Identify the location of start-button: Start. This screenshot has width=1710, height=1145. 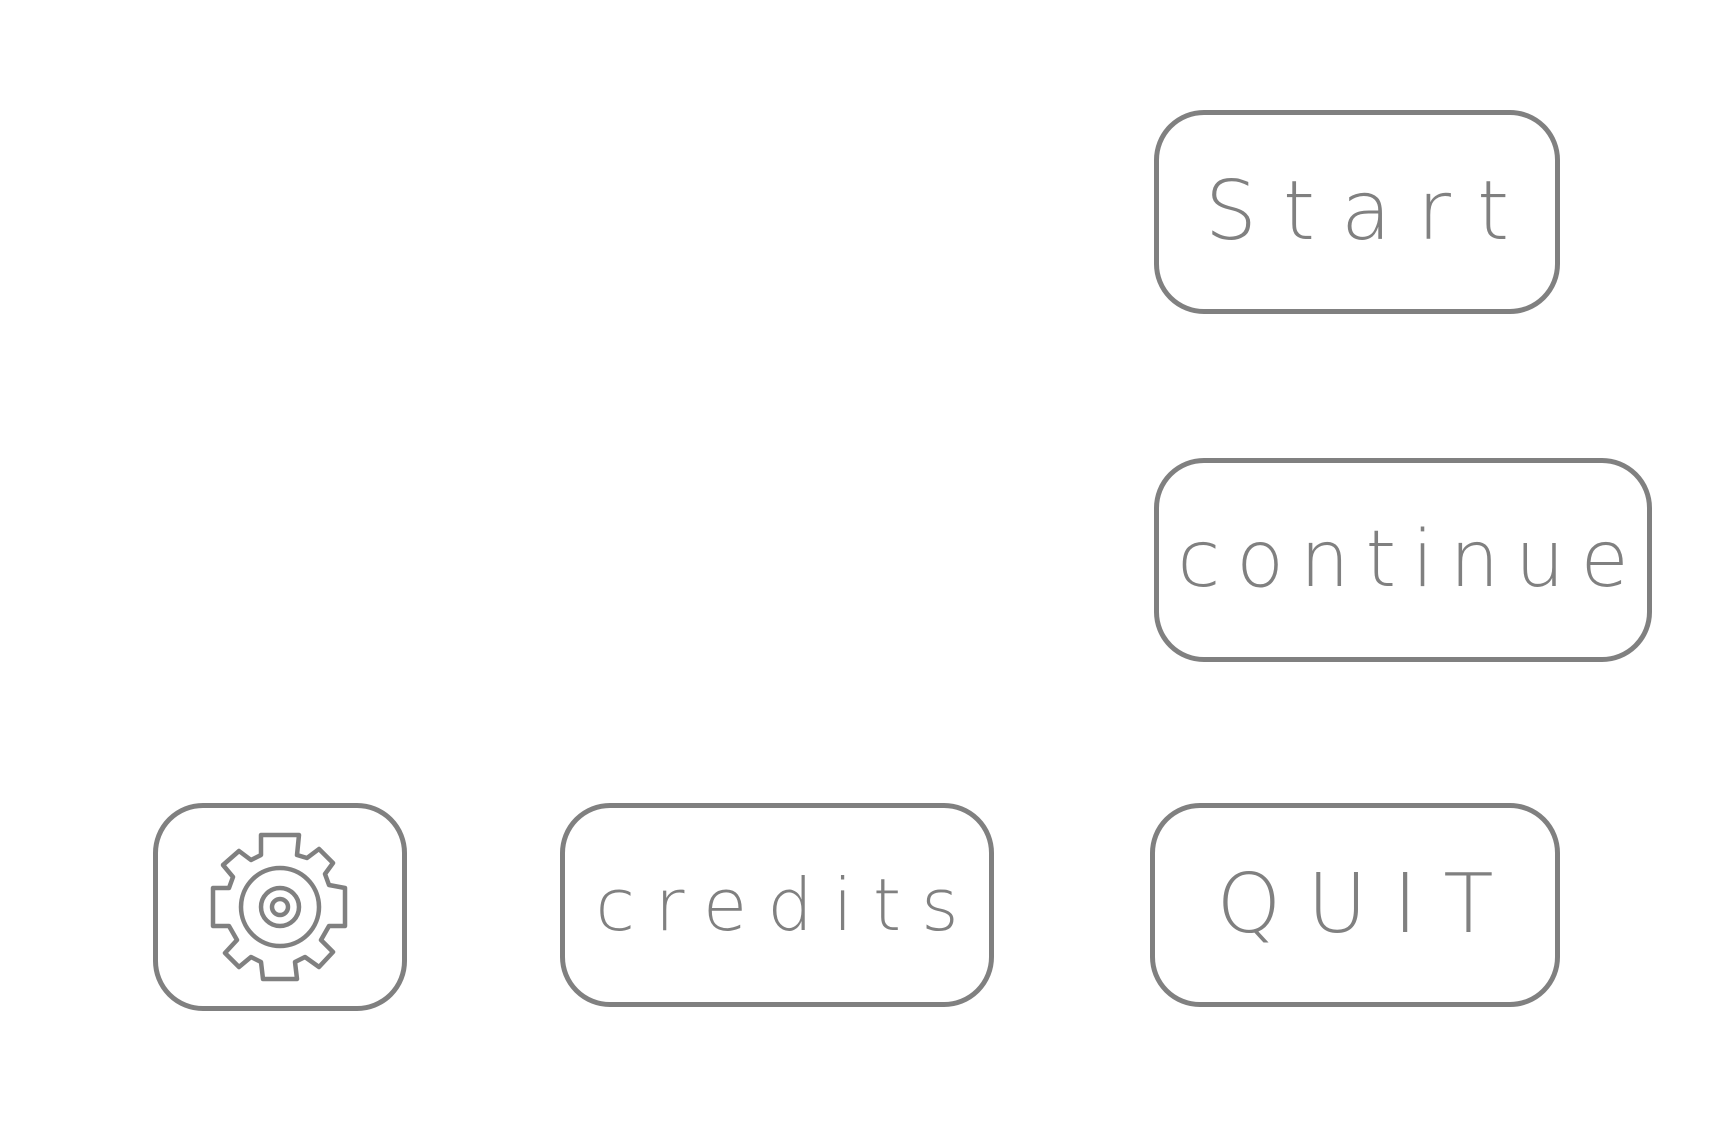
(1357, 212).